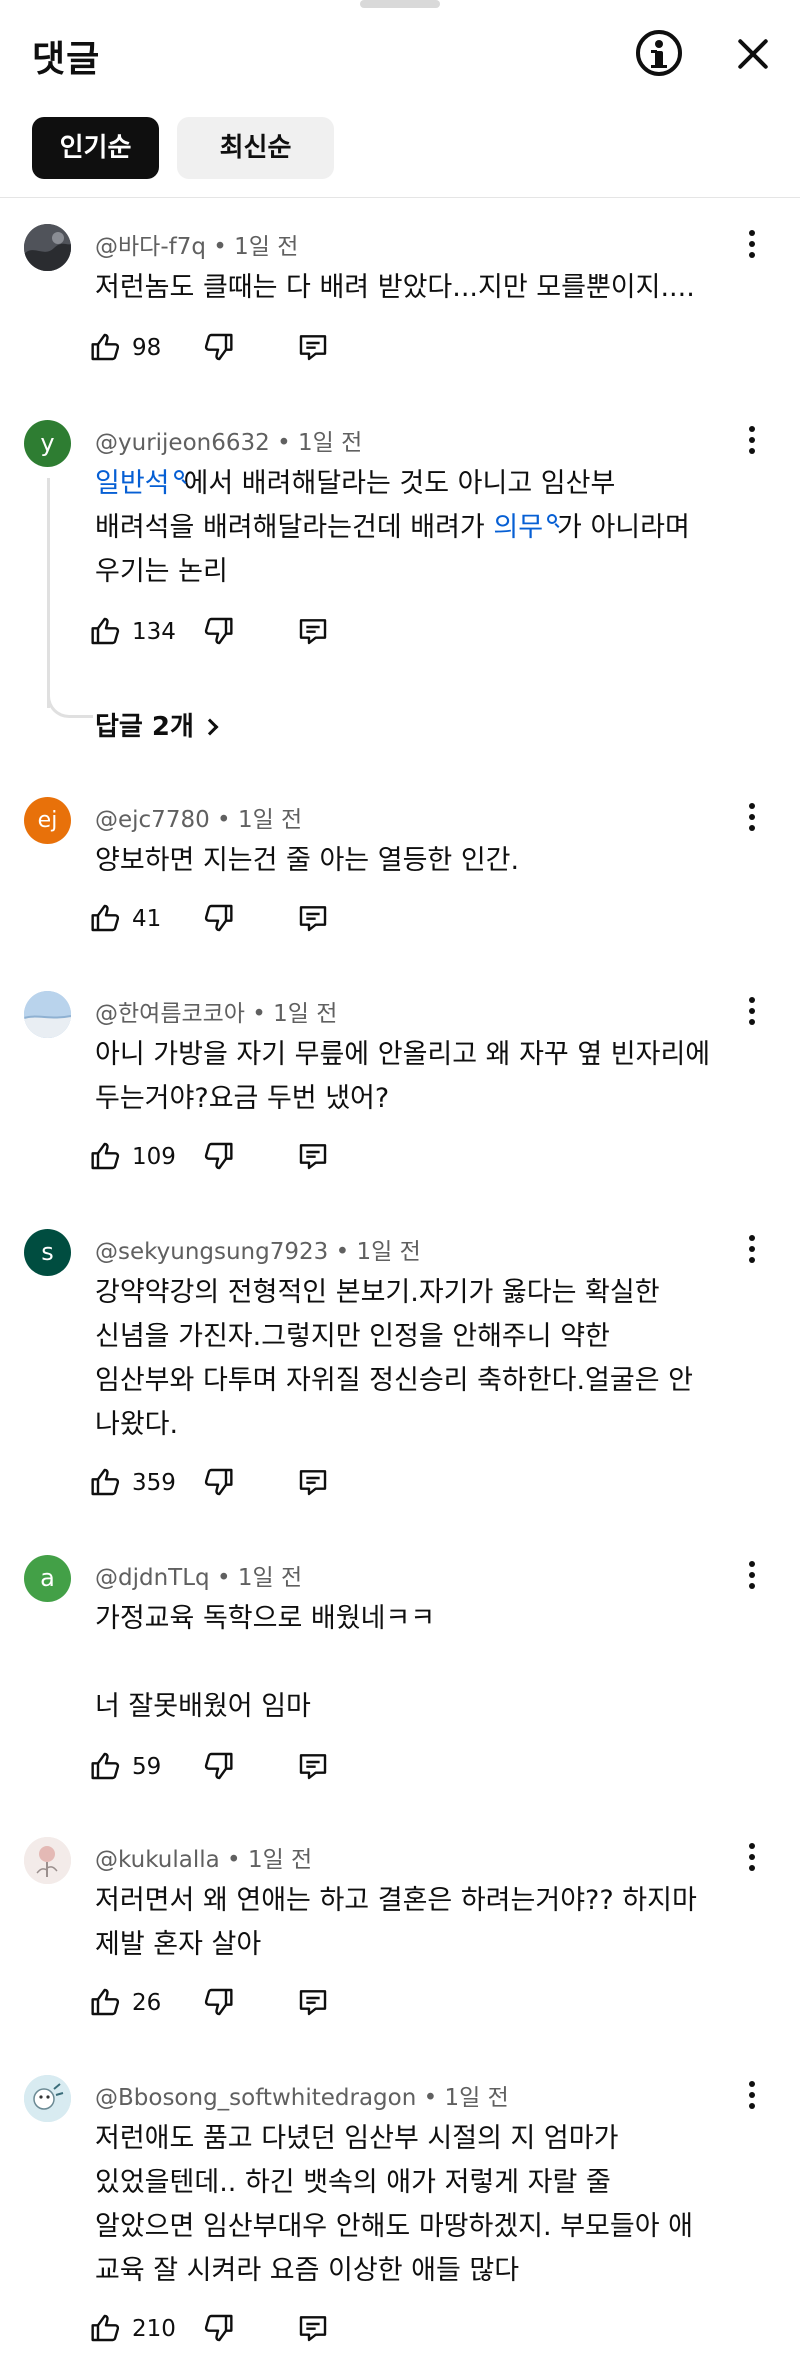  I want to click on avatar: a, so click(47, 1578).